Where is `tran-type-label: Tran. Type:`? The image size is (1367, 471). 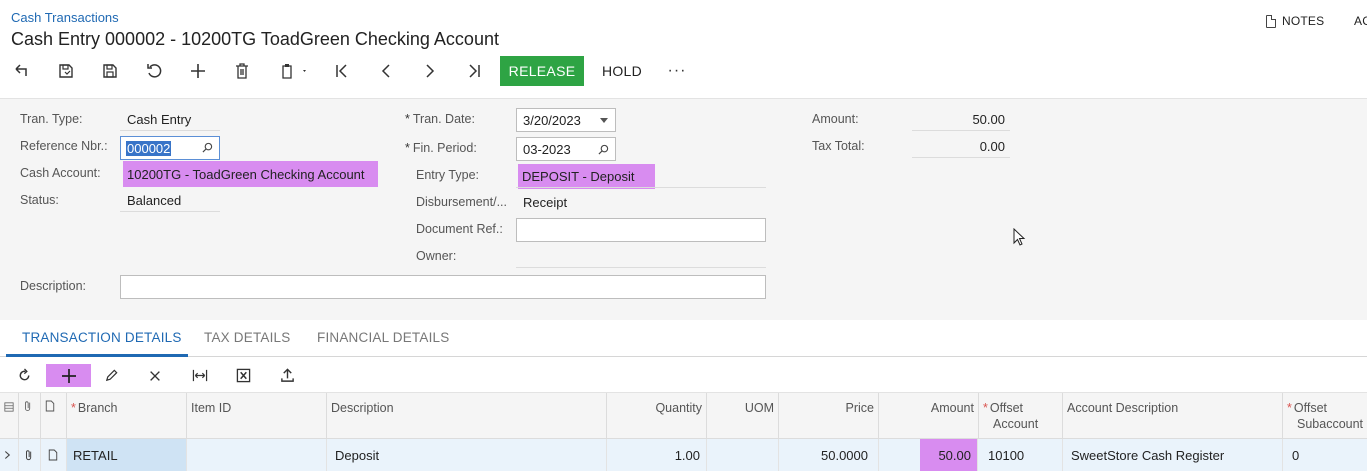
tran-type-label: Tran. Type: is located at coordinates (51, 119).